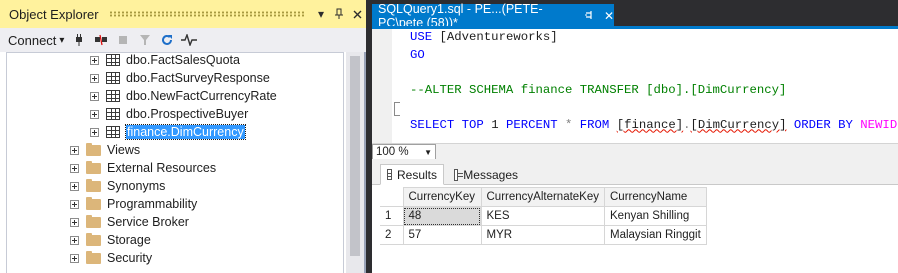  What do you see at coordinates (54, 14) in the screenshot?
I see `object-explorer-title: Object Explorer` at bounding box center [54, 14].